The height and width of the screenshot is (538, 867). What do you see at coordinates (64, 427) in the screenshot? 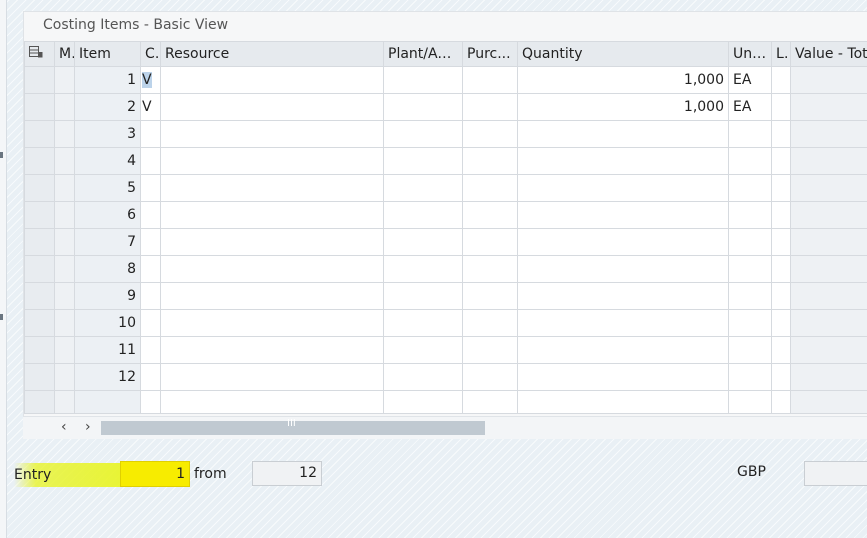
I see `scroll-left-icon: ‹` at bounding box center [64, 427].